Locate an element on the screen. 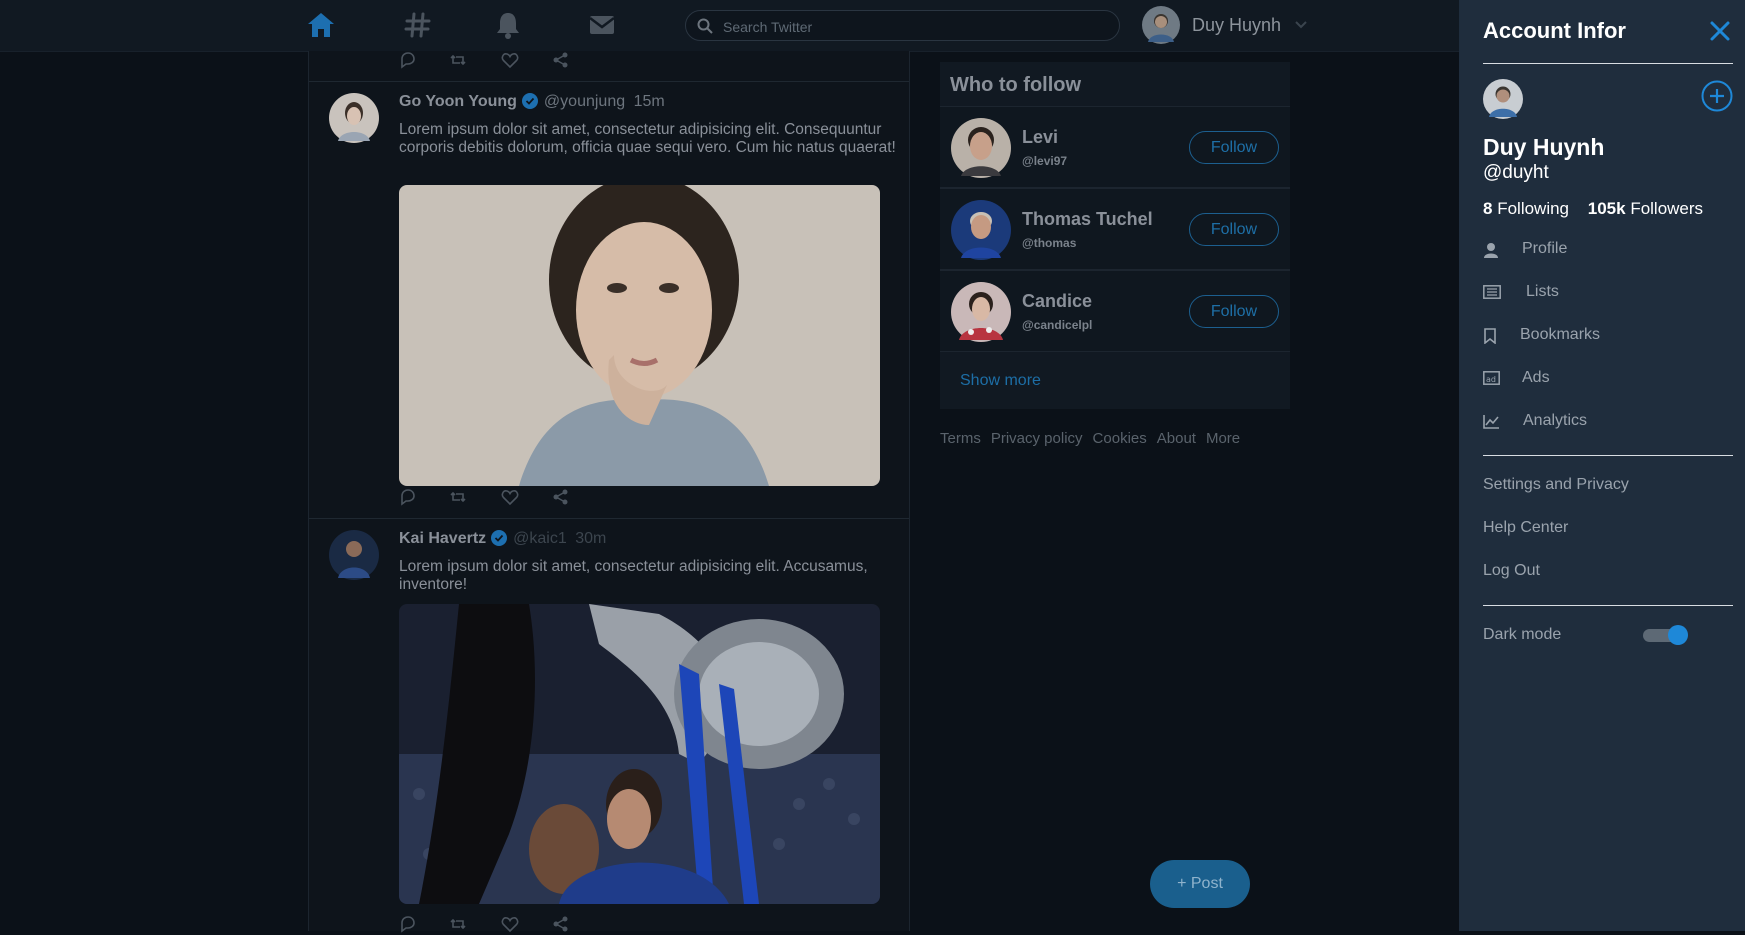  bell-icon is located at coordinates (508, 25).